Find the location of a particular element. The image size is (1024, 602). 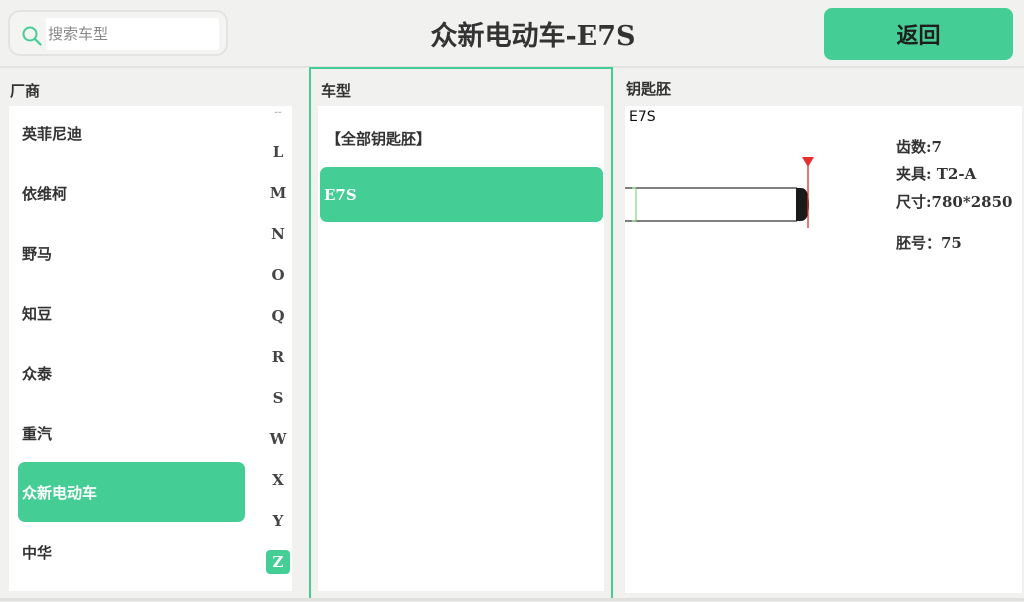

manufacturer-item-selected: 众新电动车 is located at coordinates (131, 492).